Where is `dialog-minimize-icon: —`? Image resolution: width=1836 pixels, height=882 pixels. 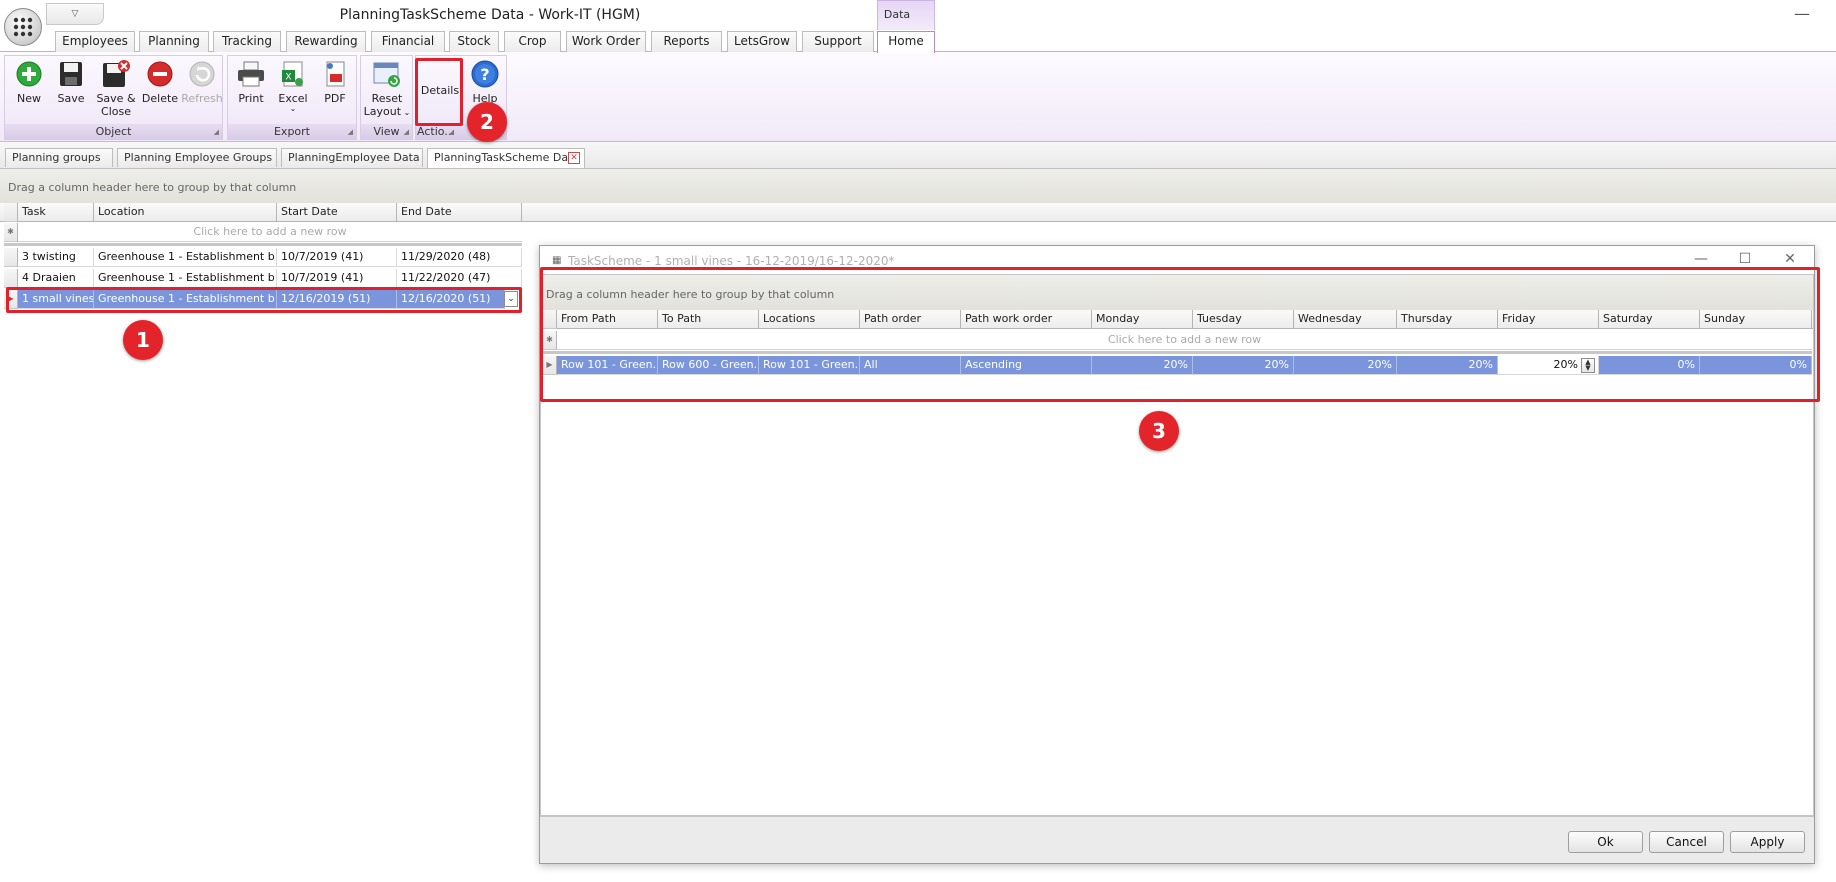
dialog-minimize-icon: — is located at coordinates (1701, 260).